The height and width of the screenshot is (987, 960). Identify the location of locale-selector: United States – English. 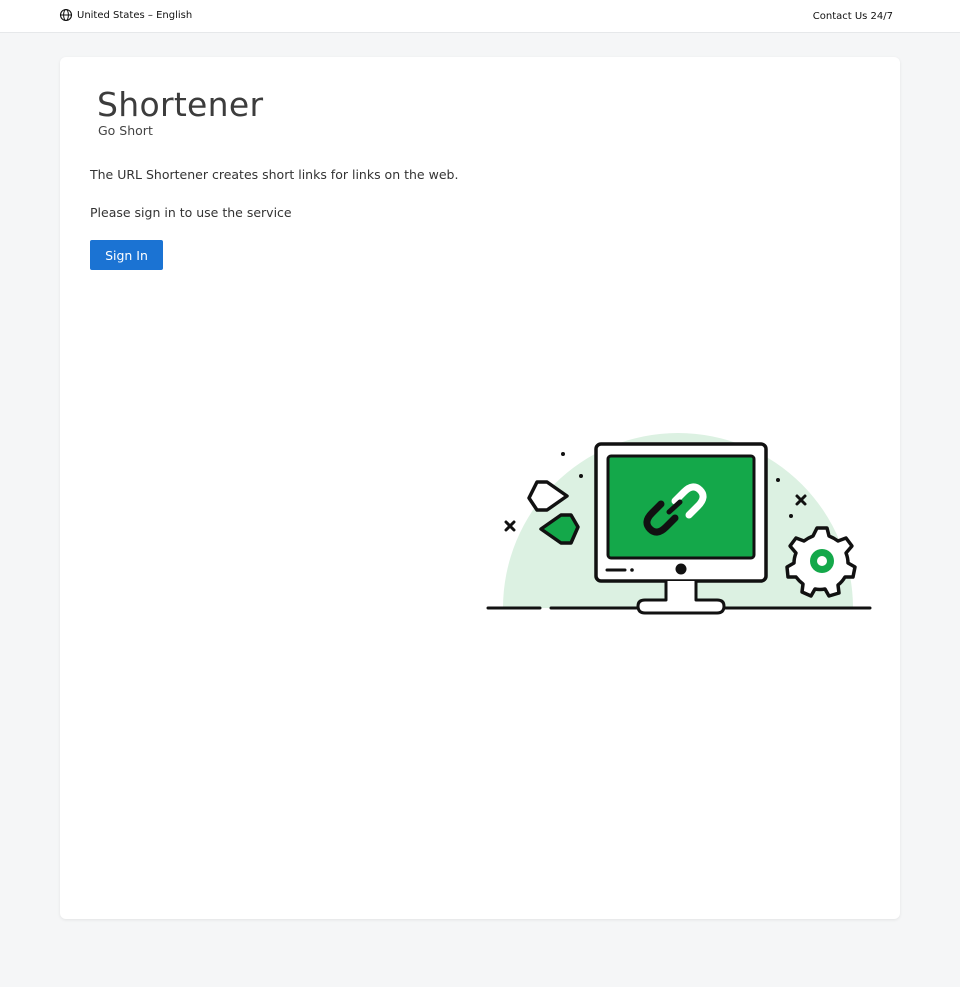
(125, 15).